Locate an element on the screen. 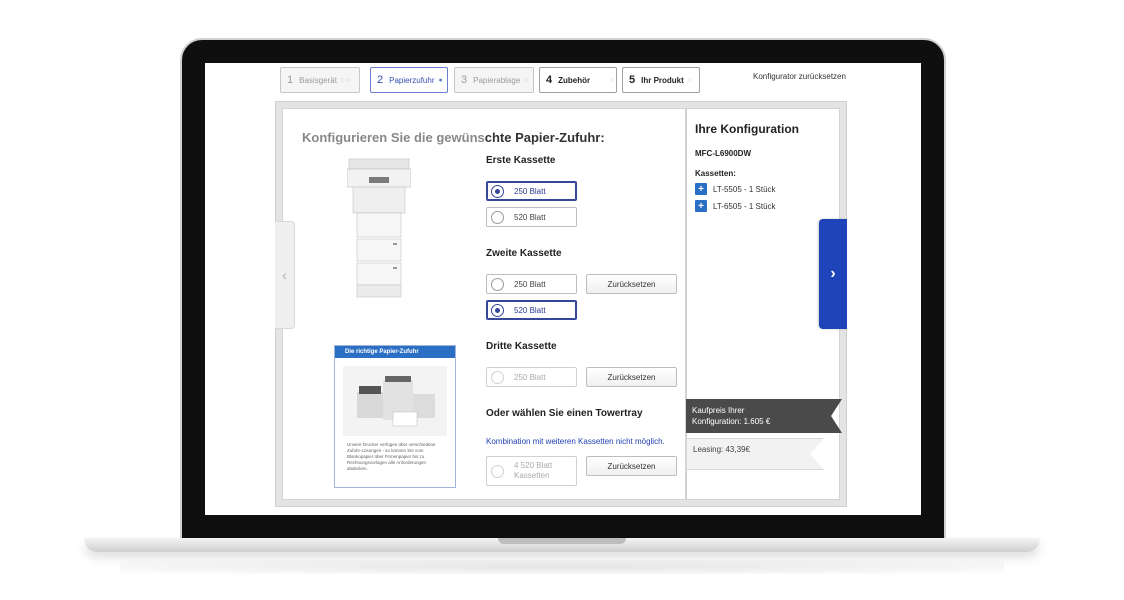  step-status-icon: ○○ is located at coordinates (346, 80).